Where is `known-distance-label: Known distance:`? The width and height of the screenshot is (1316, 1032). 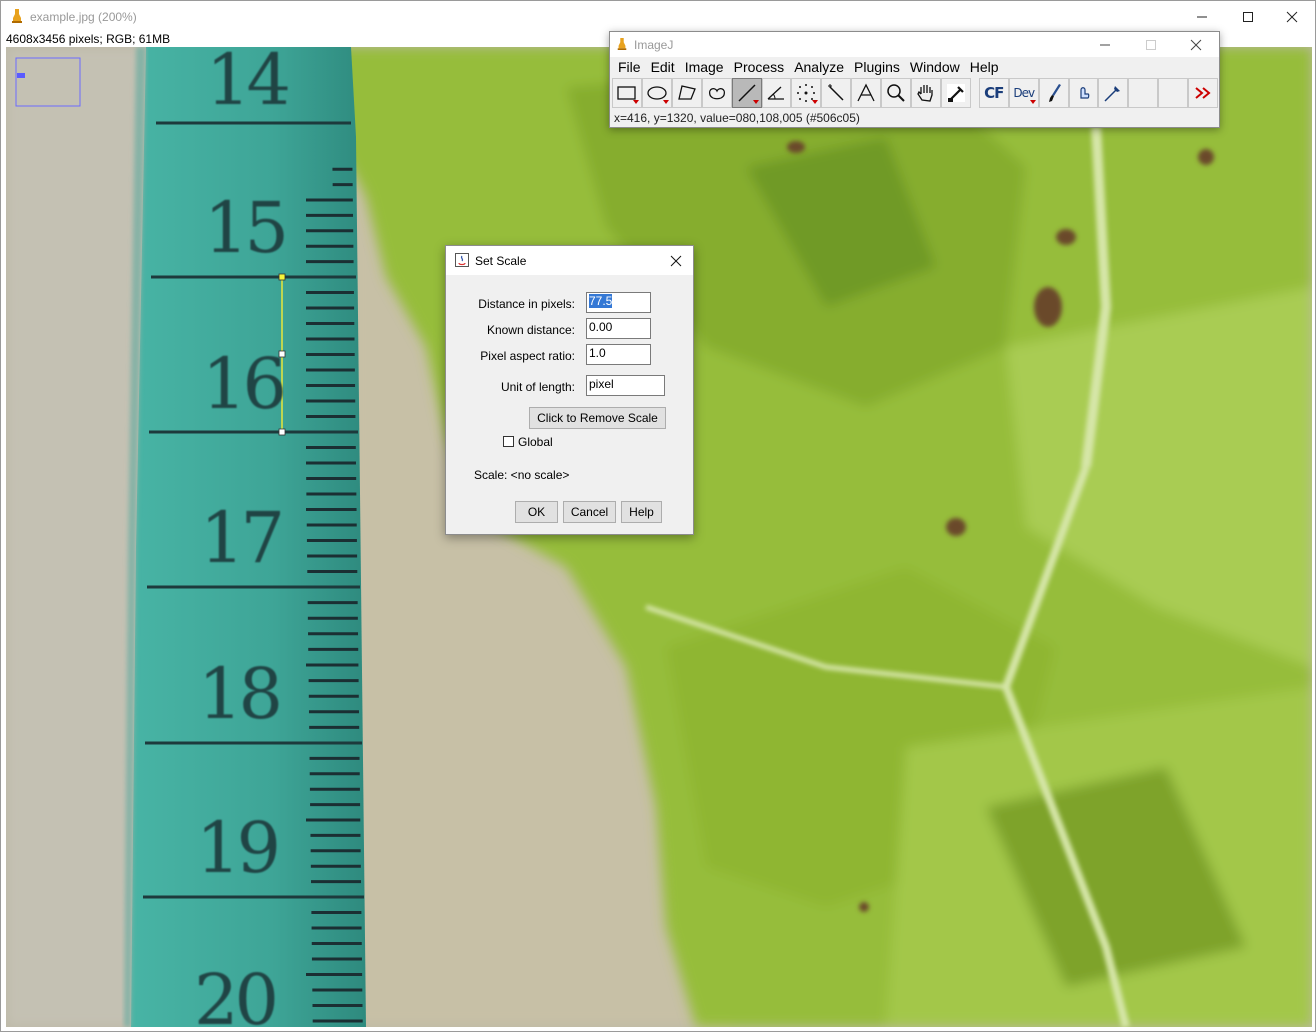
known-distance-label: Known distance: is located at coordinates (530, 330).